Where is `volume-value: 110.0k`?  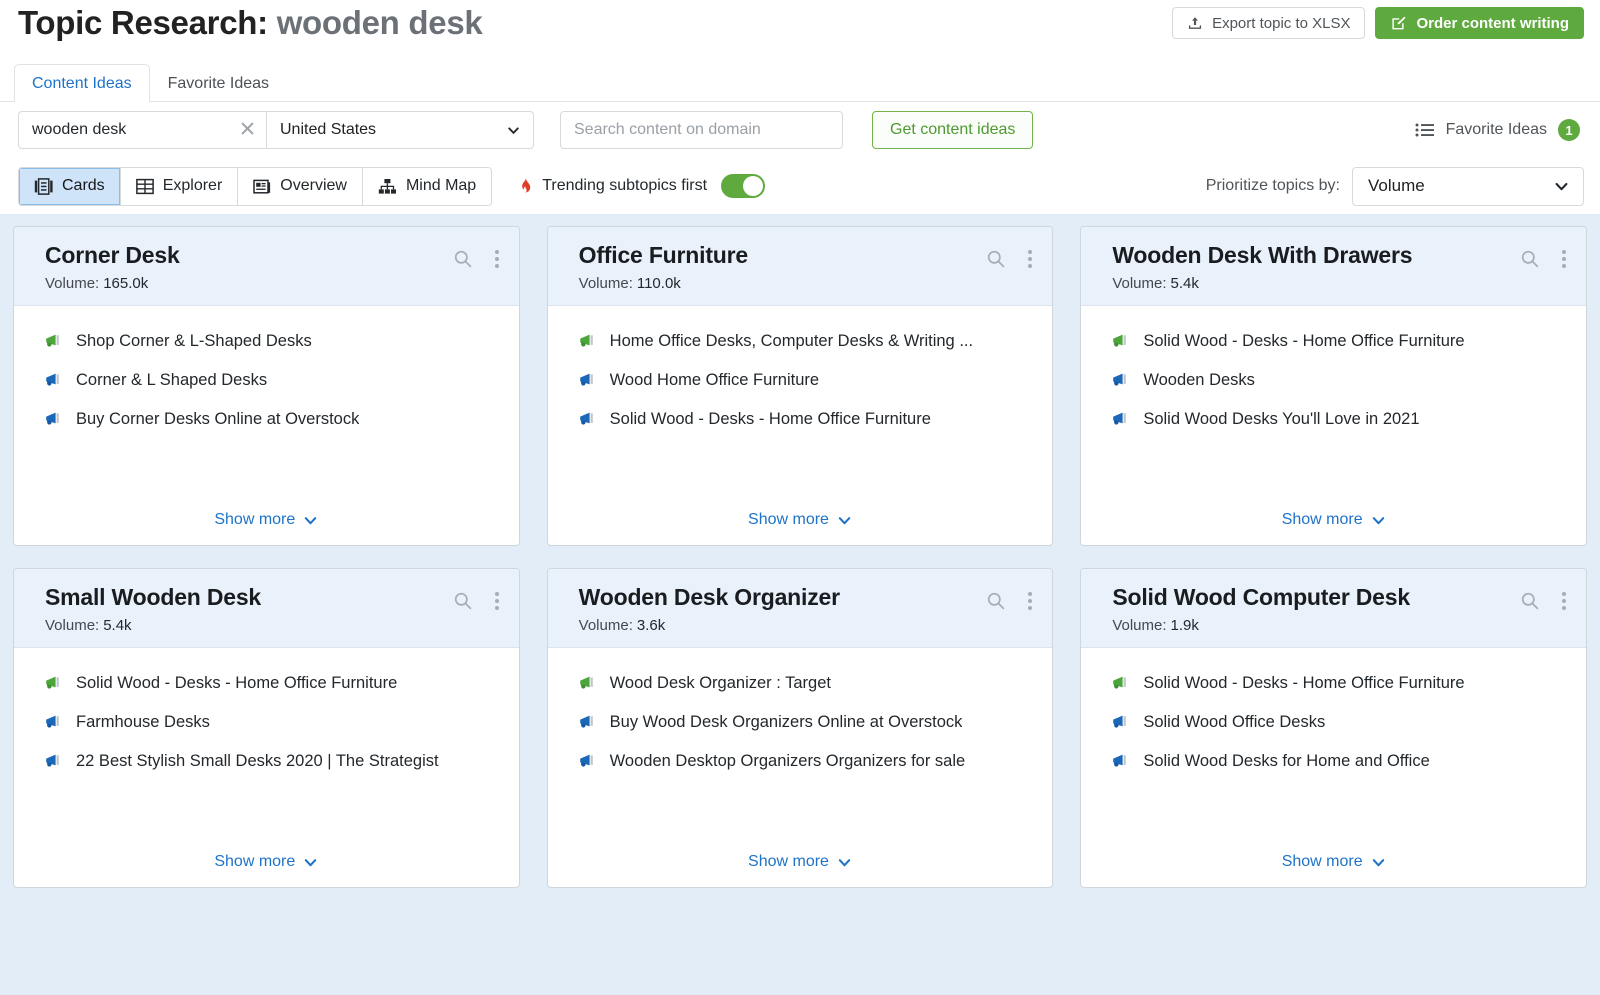 volume-value: 110.0k is located at coordinates (658, 284).